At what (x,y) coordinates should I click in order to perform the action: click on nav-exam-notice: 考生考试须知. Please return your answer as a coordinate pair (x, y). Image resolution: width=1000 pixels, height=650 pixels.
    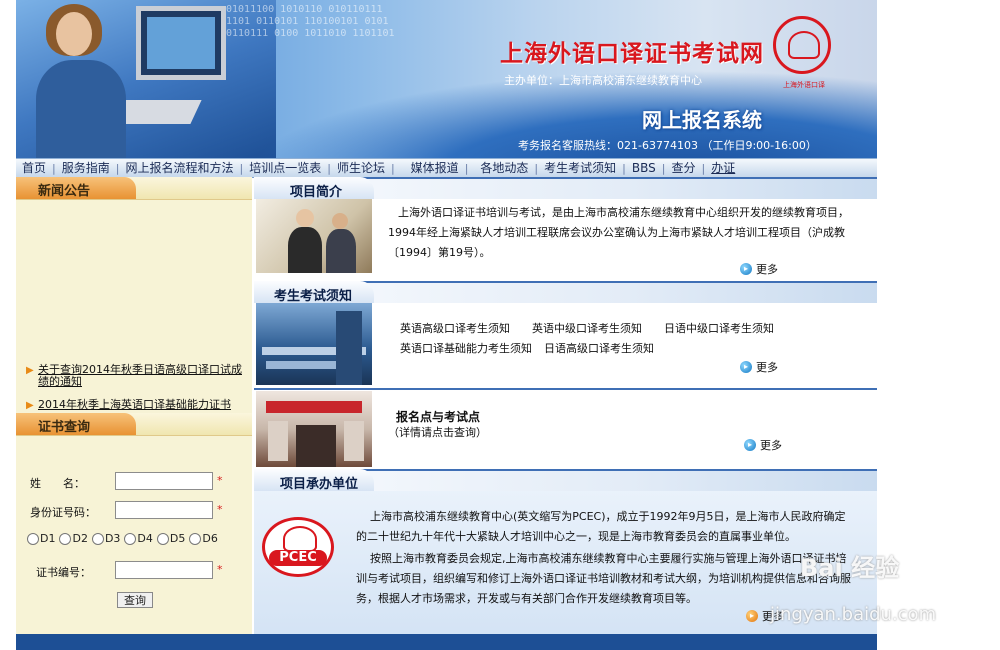
    Looking at the image, I should click on (580, 168).